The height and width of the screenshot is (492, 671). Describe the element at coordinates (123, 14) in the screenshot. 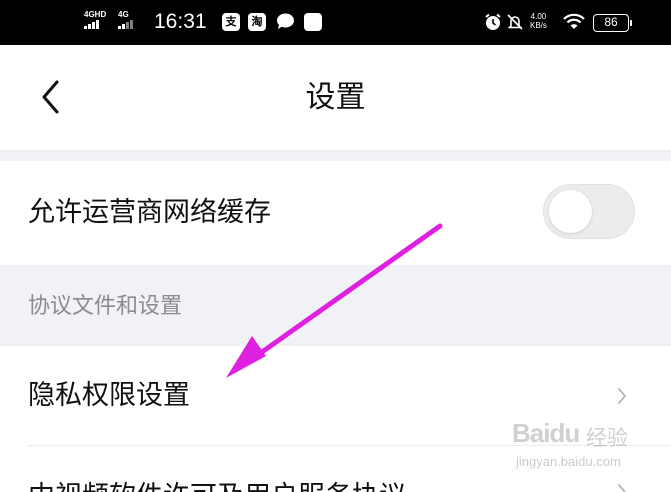

I see `network-type-label: 4G` at that location.